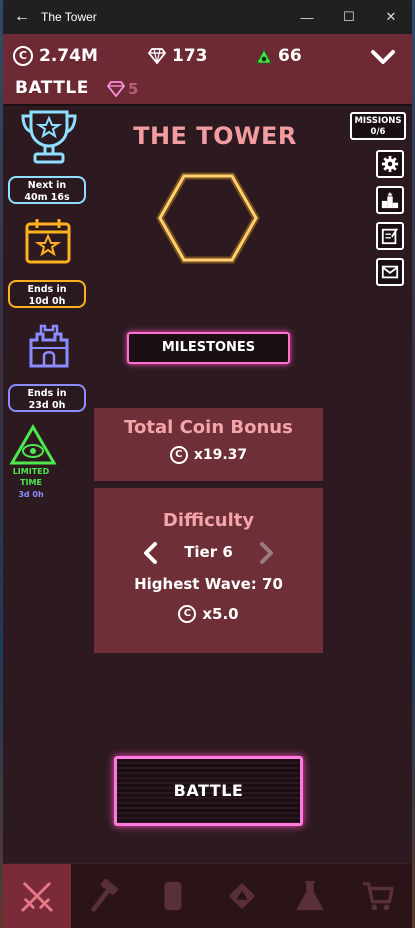 The image size is (415, 928). Describe the element at coordinates (391, 17) in the screenshot. I see `close-icon: ✕` at that location.